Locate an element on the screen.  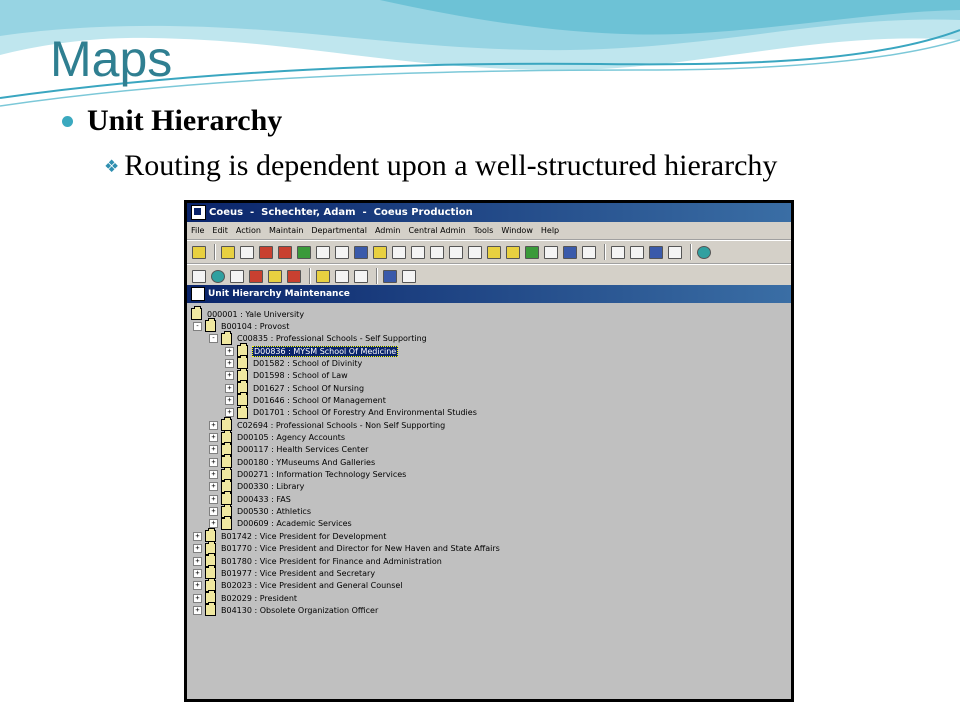
tree-node: - B00104 : Provost is located at coordinates (241, 325).